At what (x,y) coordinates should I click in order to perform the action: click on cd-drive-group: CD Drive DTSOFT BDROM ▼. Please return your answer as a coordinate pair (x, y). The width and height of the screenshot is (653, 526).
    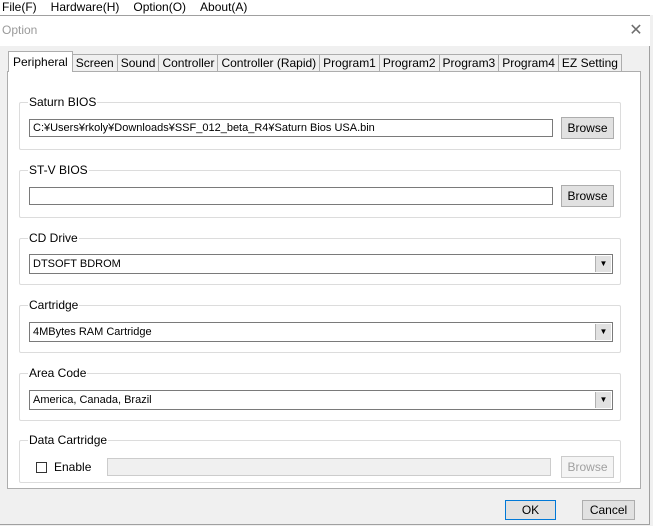
    Looking at the image, I should click on (320, 258).